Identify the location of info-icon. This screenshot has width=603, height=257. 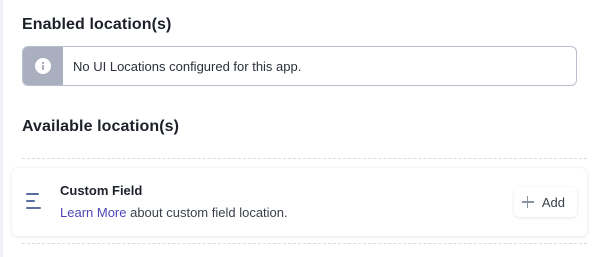
(43, 66).